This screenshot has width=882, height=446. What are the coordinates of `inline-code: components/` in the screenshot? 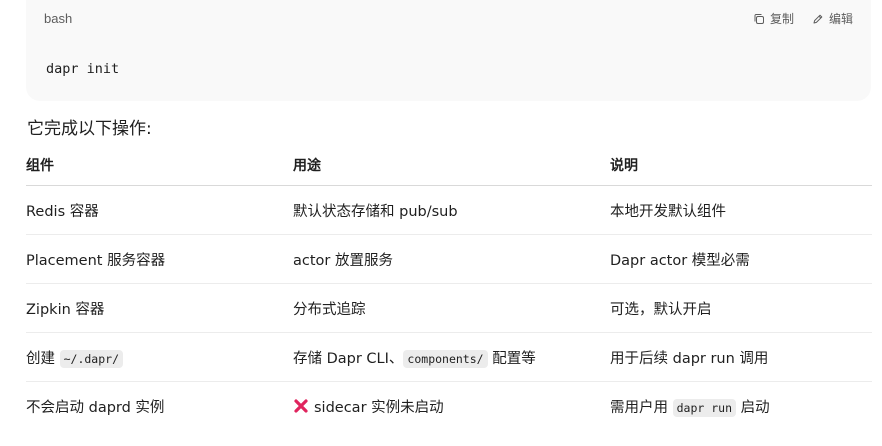 It's located at (445, 358).